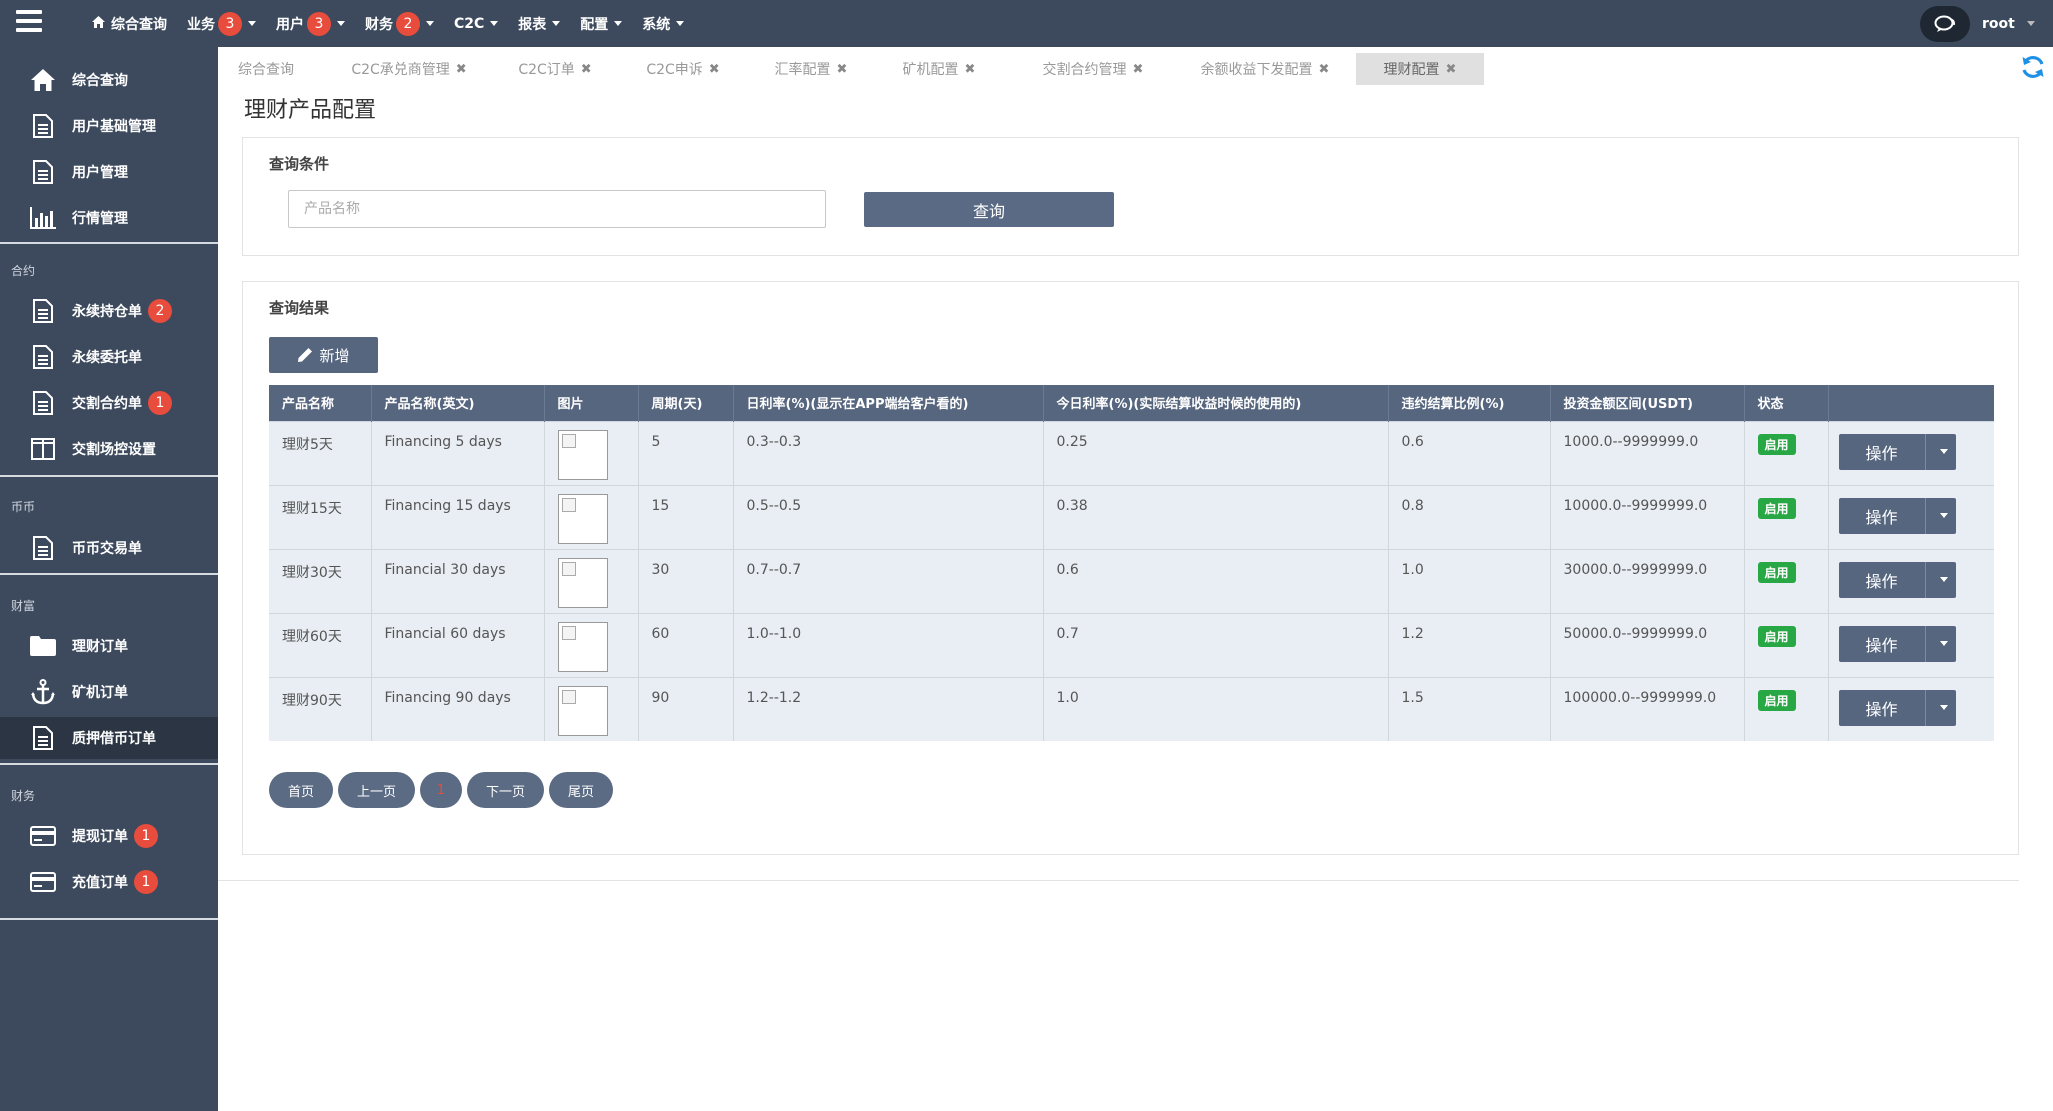 The width and height of the screenshot is (2053, 1111). What do you see at coordinates (686, 708) in the screenshot?
I see `cell-cycle: 90` at bounding box center [686, 708].